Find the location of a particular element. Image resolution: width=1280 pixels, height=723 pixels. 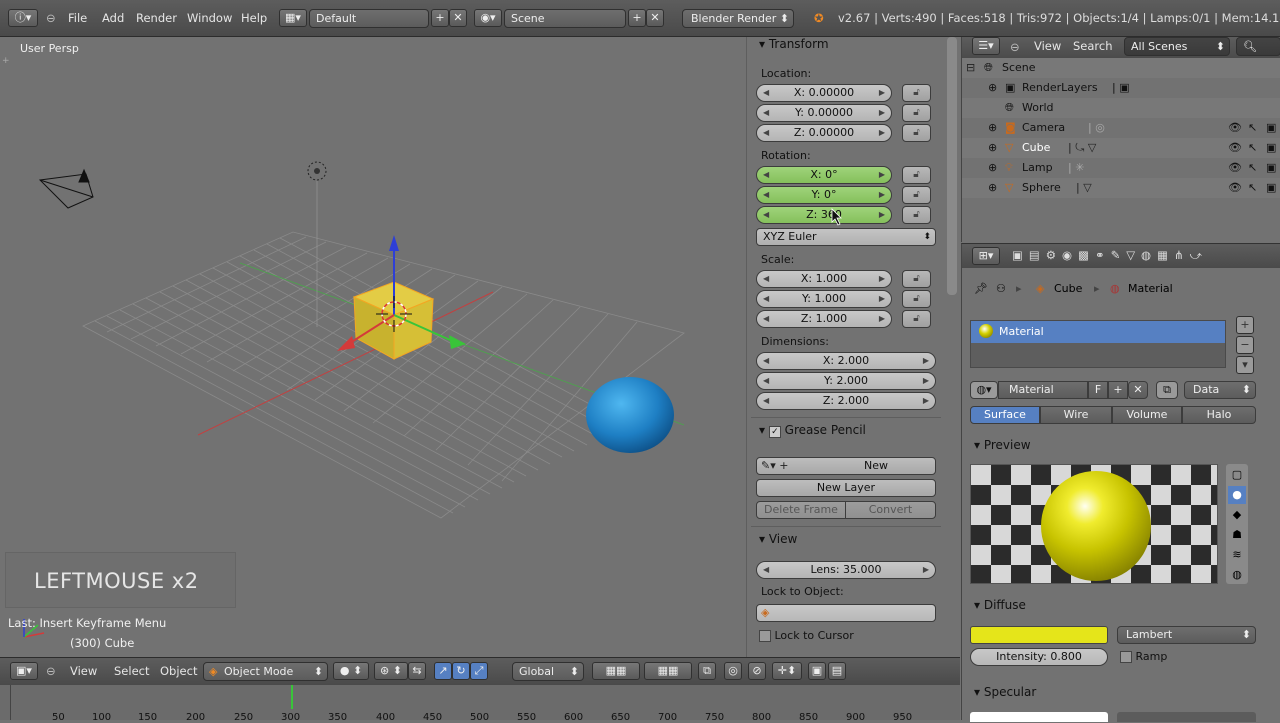

lens-field: ◀ Lens: 35.000 ▶ is located at coordinates (846, 570).